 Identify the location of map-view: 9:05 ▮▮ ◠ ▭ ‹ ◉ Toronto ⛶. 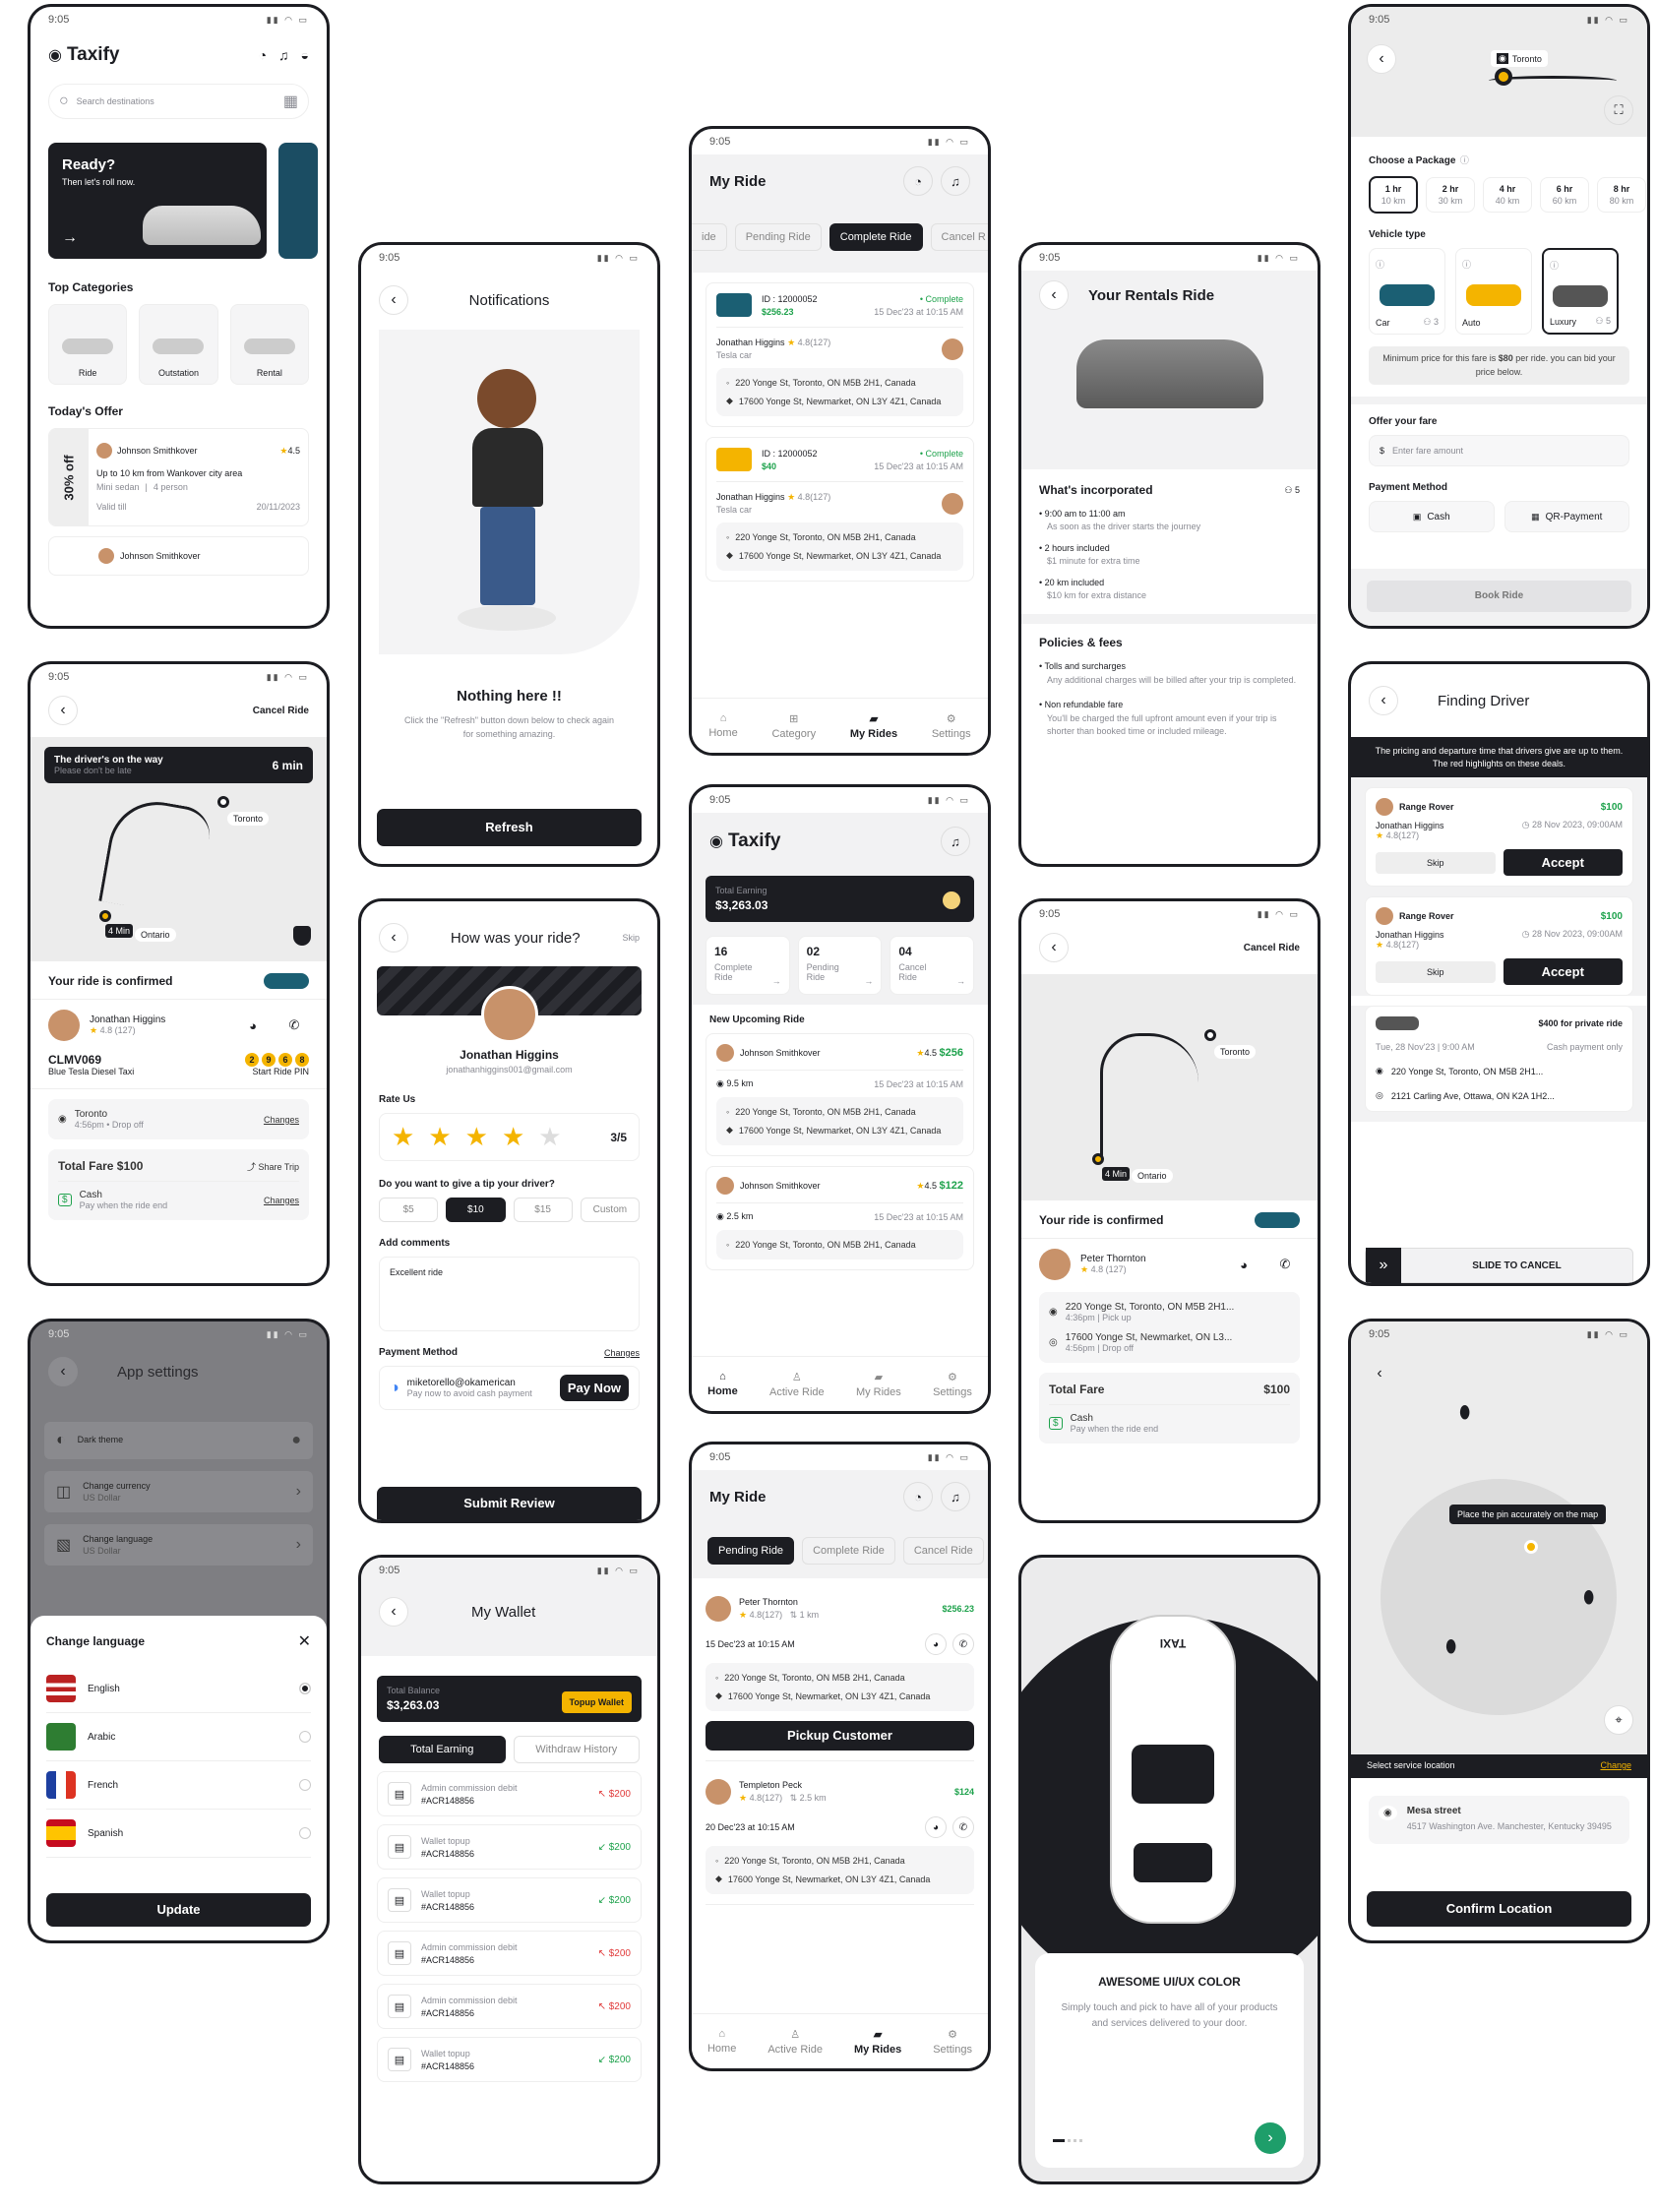
(1499, 72).